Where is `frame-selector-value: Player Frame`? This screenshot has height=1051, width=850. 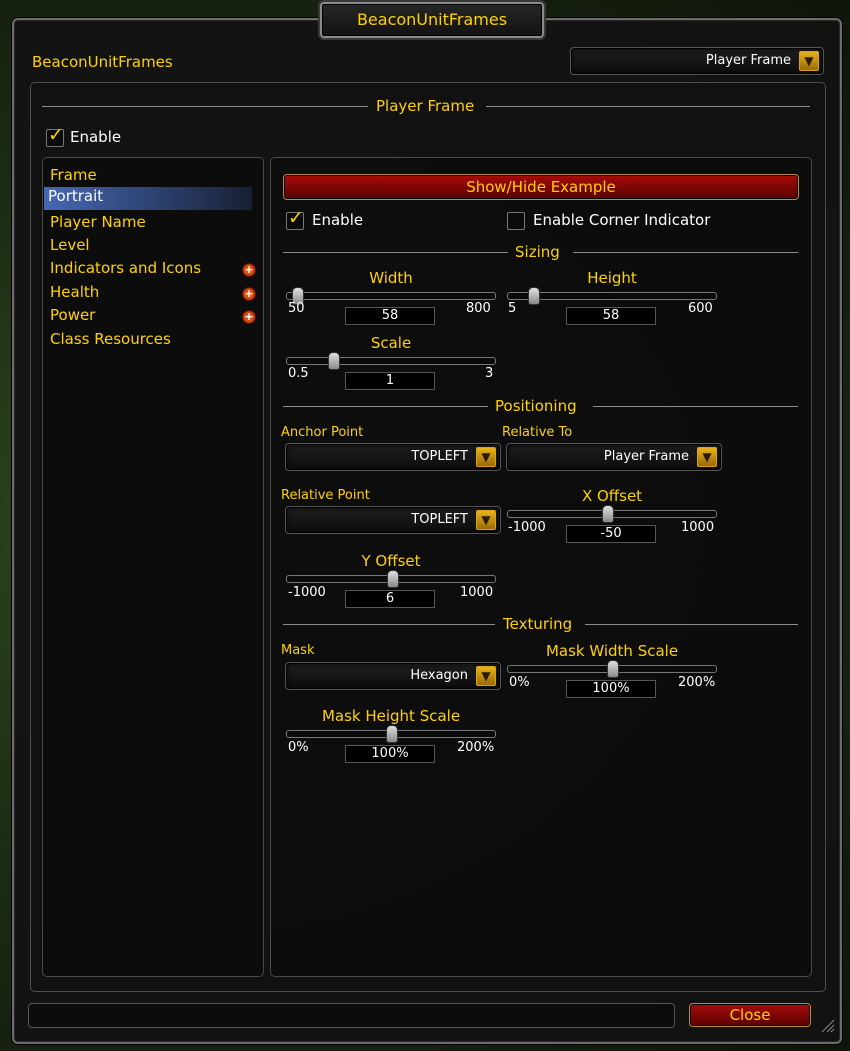 frame-selector-value: Player Frame is located at coordinates (748, 60).